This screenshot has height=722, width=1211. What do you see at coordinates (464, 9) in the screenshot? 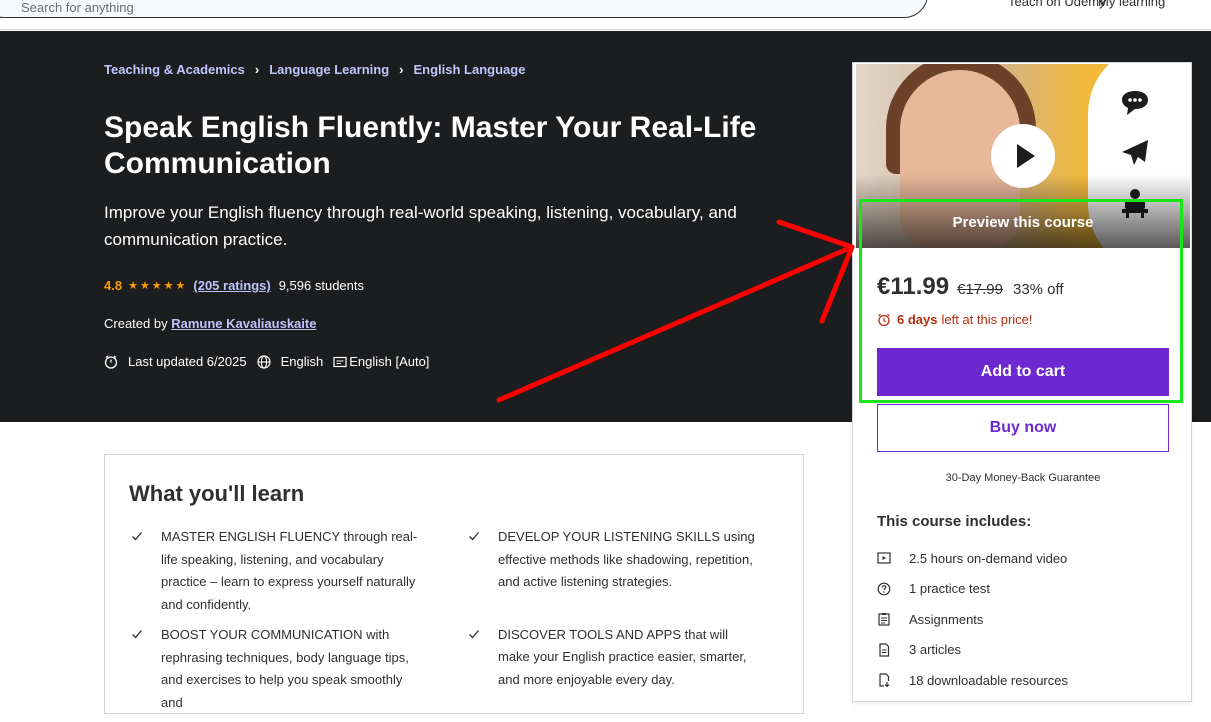
I see `search-bar: Search for anything` at bounding box center [464, 9].